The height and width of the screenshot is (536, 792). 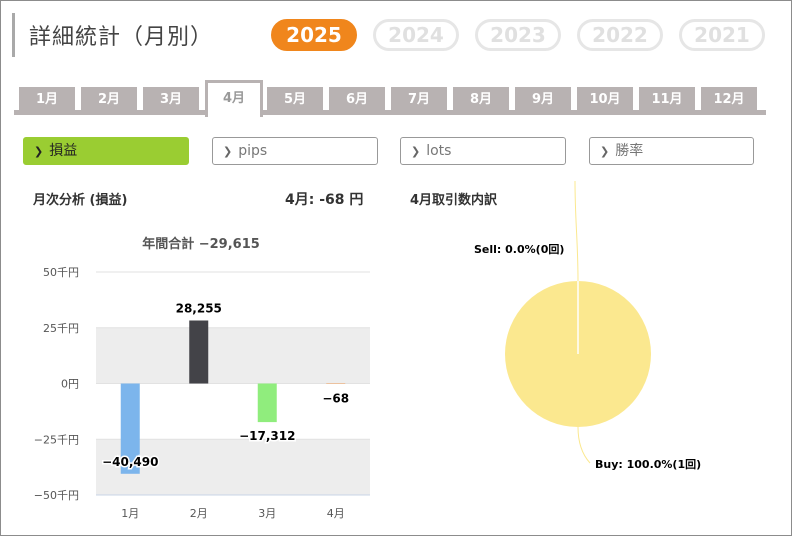 I want to click on pie-label-sell: Sell: 0.0%(0回), so click(x=519, y=249).